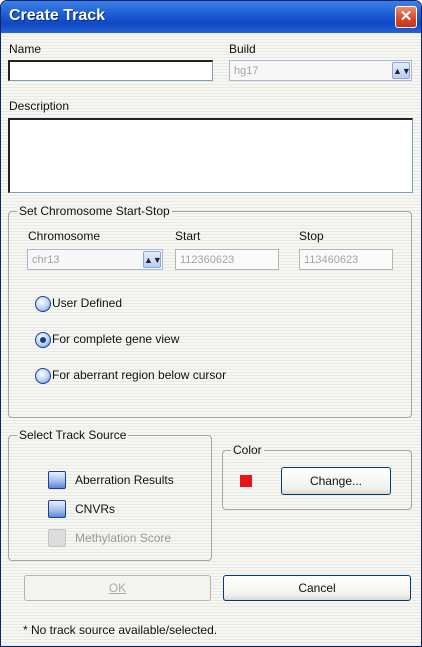 This screenshot has width=422, height=647. What do you see at coordinates (124, 480) in the screenshot?
I see `checkbox-aberration-results-label: Aberration Results` at bounding box center [124, 480].